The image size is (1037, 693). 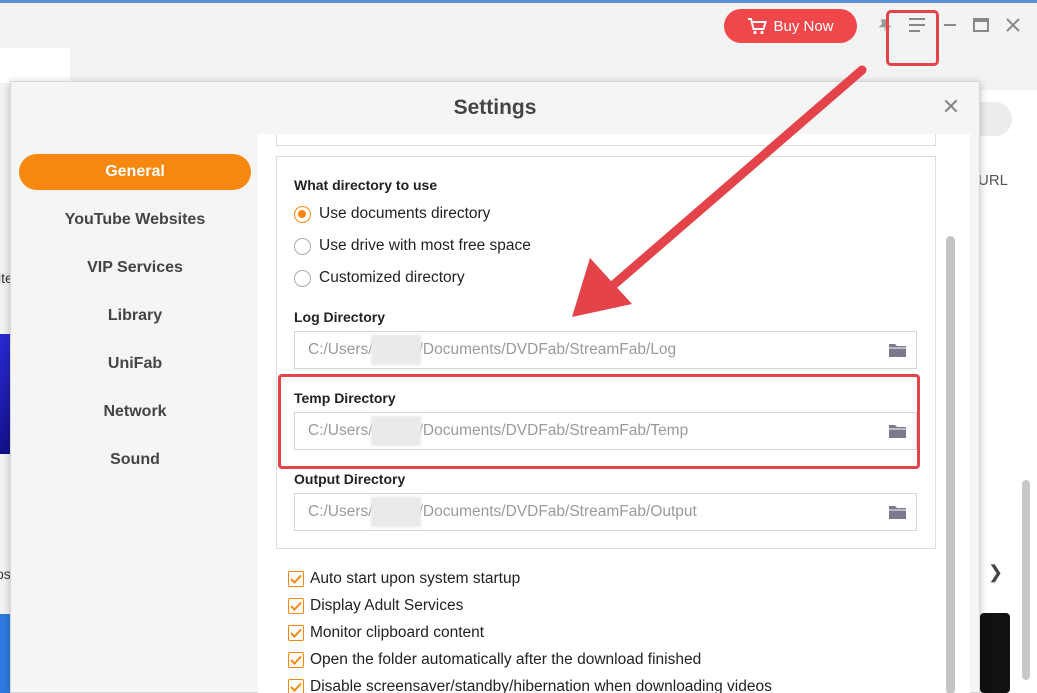 What do you see at coordinates (350, 479) in the screenshot?
I see `output-directory-label: Output Directory` at bounding box center [350, 479].